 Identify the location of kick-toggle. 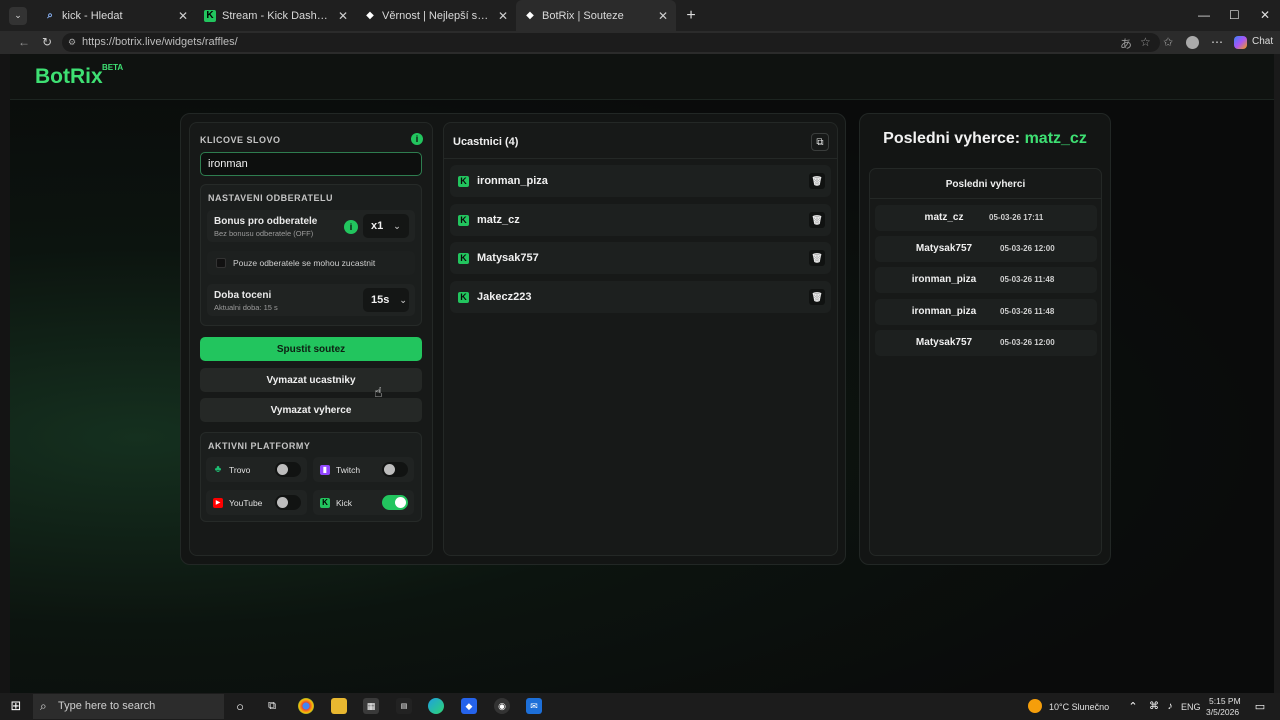
(395, 502).